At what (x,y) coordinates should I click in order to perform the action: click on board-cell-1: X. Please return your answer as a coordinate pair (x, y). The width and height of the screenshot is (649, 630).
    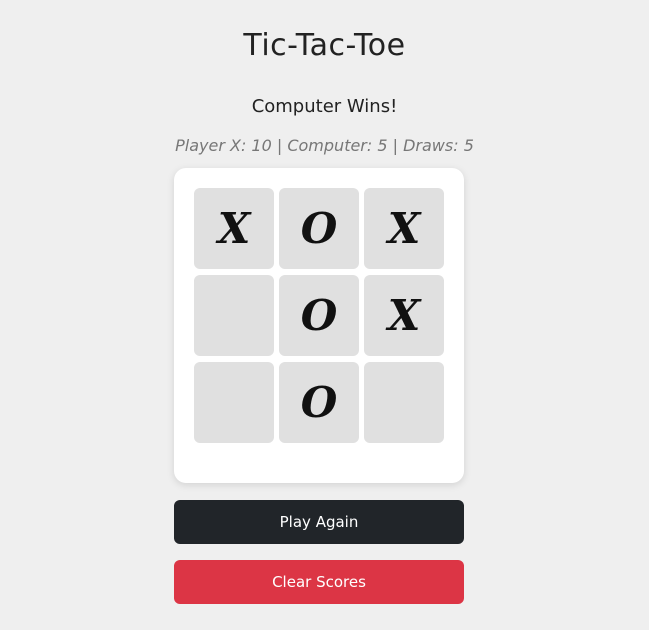
    Looking at the image, I should click on (234, 228).